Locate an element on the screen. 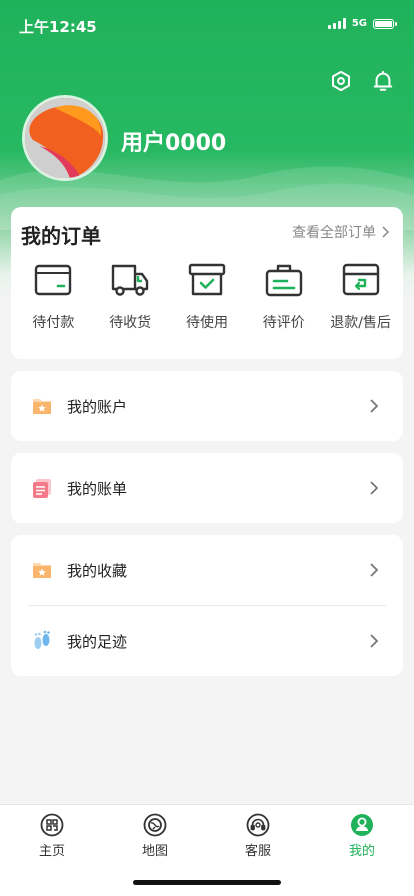 The height and width of the screenshot is (896, 414). home-indicator is located at coordinates (207, 882).